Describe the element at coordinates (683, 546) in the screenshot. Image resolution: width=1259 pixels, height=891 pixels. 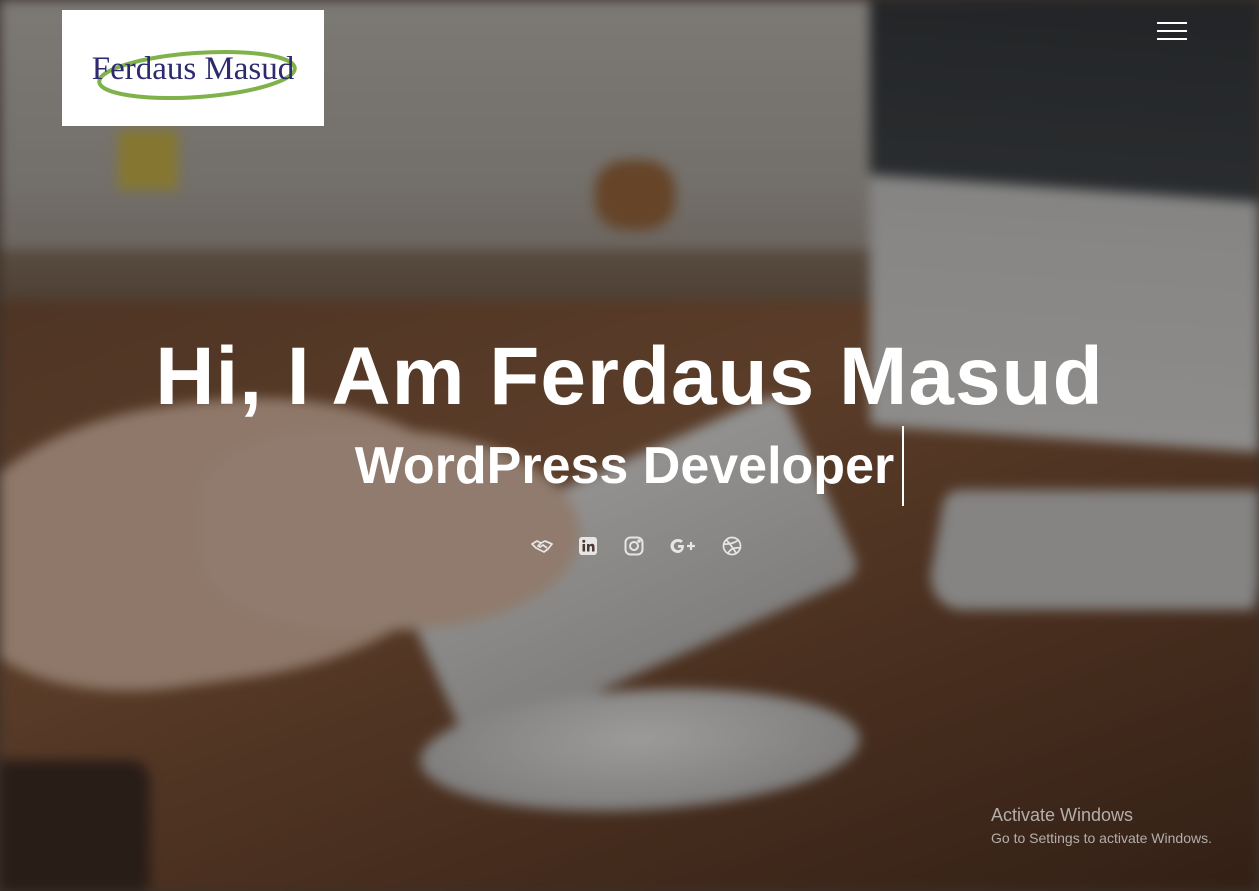
I see `google-plus-icon` at that location.